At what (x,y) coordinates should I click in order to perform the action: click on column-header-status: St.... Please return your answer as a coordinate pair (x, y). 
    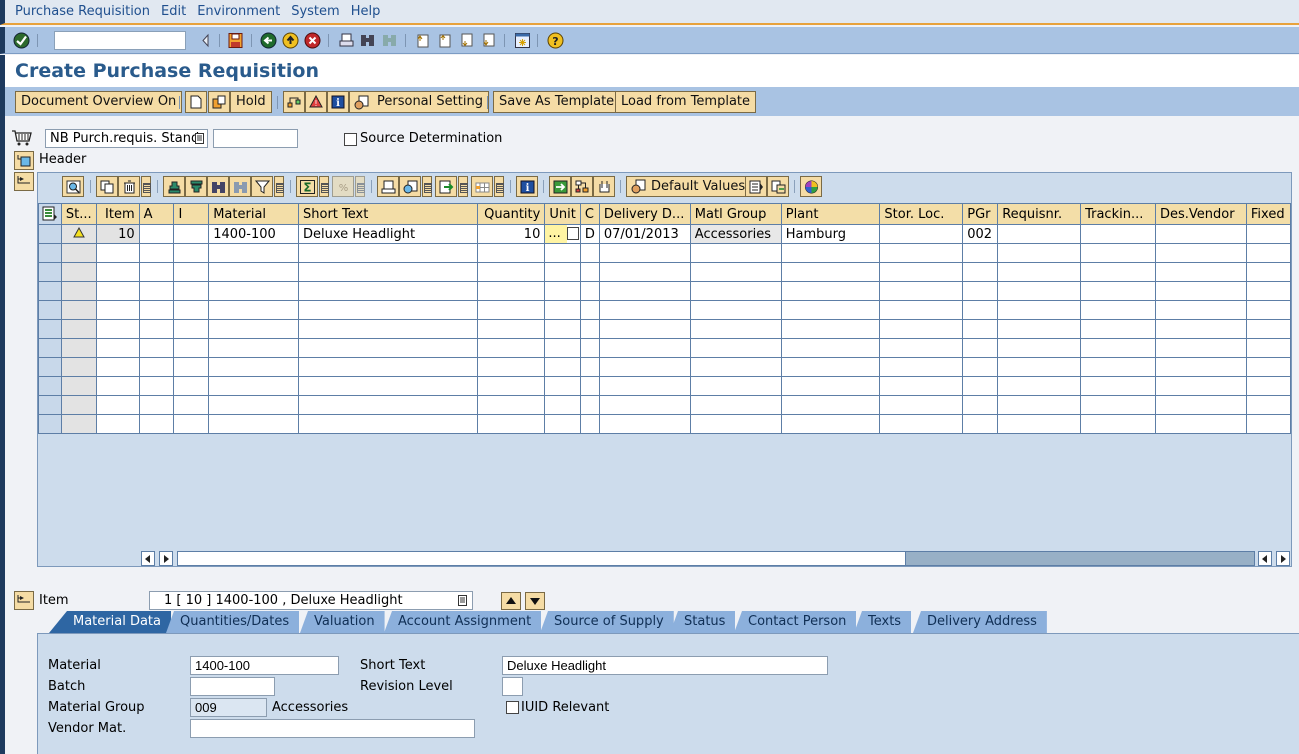
    Looking at the image, I should click on (78, 214).